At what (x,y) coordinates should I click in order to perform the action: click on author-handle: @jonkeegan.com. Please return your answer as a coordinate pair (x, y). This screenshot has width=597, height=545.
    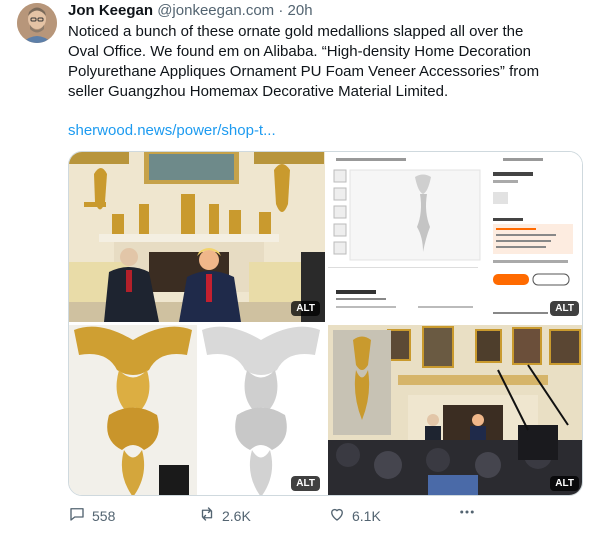
    Looking at the image, I should click on (215, 10).